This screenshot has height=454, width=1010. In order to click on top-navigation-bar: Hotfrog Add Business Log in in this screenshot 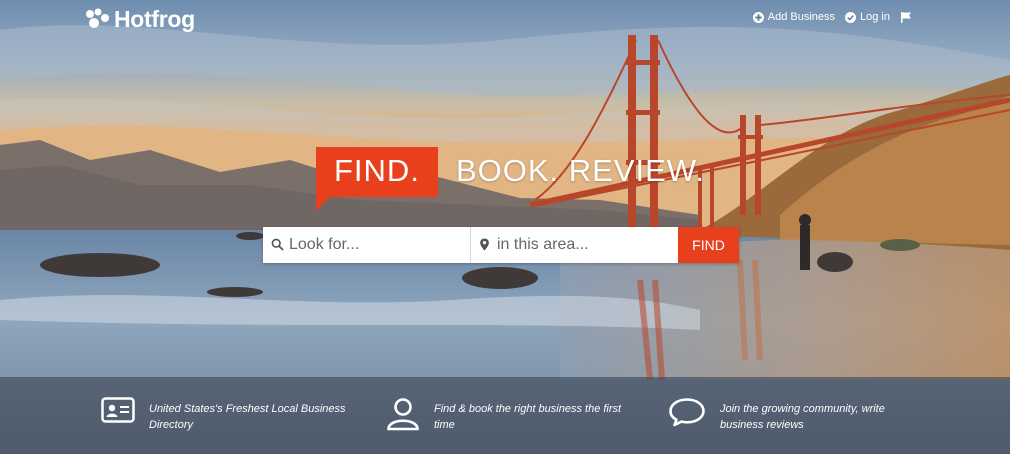, I will do `click(505, 19)`.